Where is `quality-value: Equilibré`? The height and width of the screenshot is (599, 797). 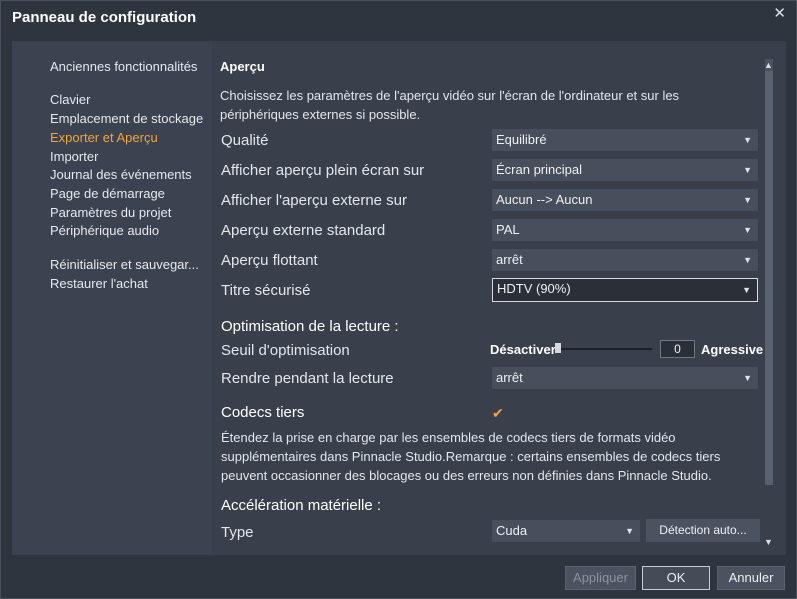
quality-value: Equilibré is located at coordinates (521, 139).